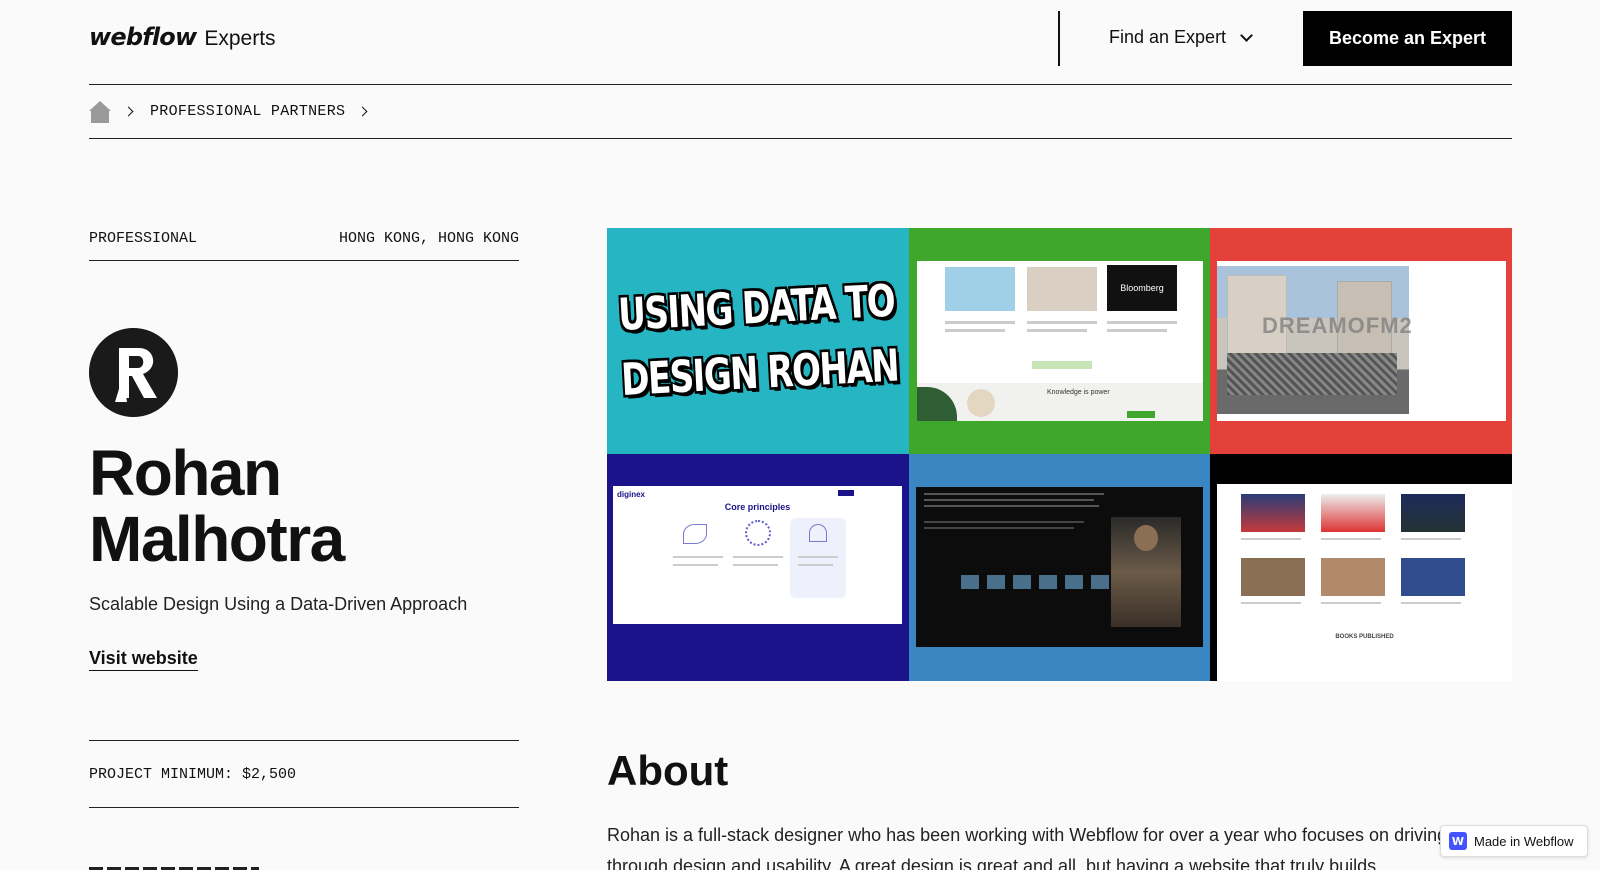  Describe the element at coordinates (217, 539) in the screenshot. I see `expert-last-name: Malhotra` at that location.